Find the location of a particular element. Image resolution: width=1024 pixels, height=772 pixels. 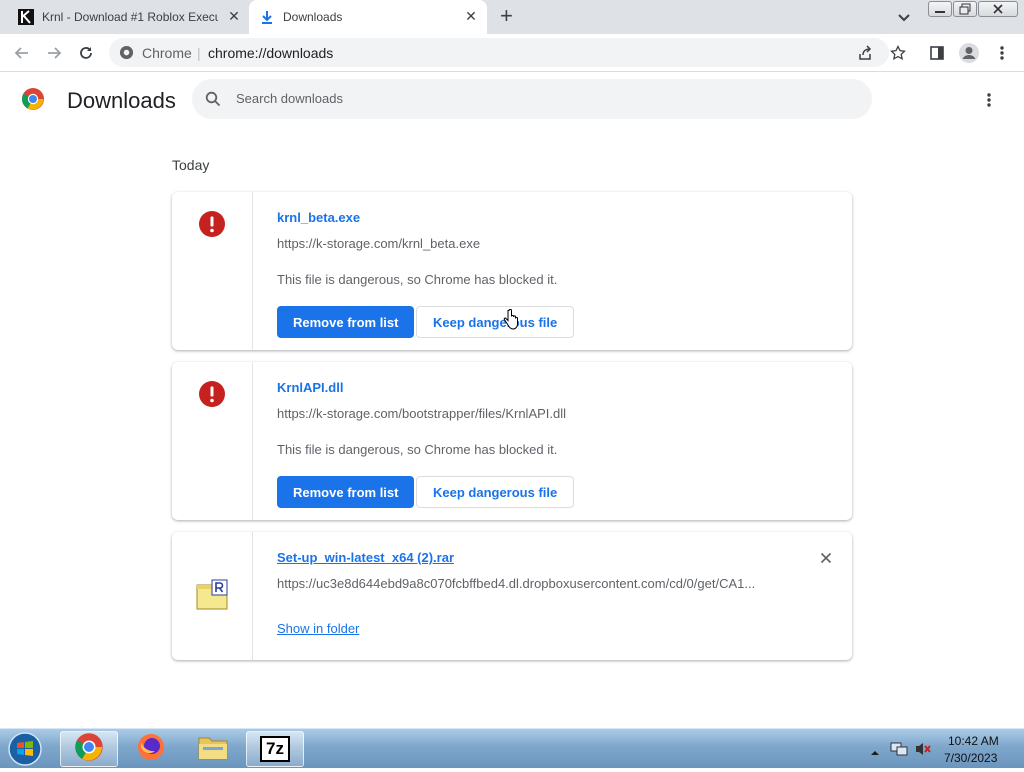

show-hidden-icons-icon is located at coordinates (875, 753).